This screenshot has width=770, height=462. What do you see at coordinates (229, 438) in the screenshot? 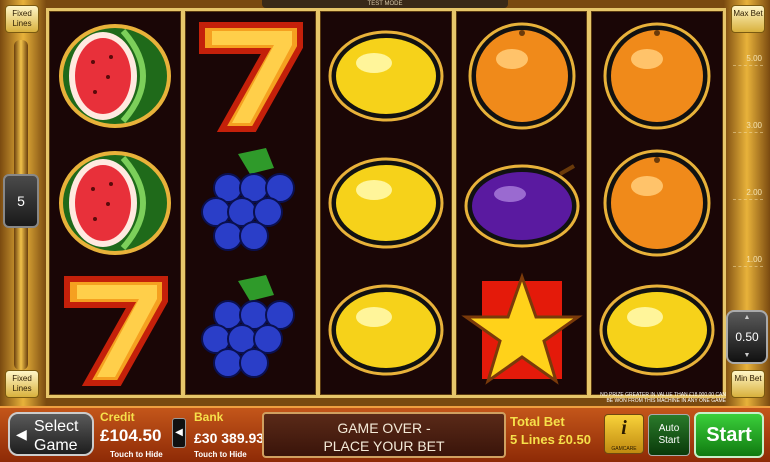
I see `bank-value: £30 389.93` at bounding box center [229, 438].